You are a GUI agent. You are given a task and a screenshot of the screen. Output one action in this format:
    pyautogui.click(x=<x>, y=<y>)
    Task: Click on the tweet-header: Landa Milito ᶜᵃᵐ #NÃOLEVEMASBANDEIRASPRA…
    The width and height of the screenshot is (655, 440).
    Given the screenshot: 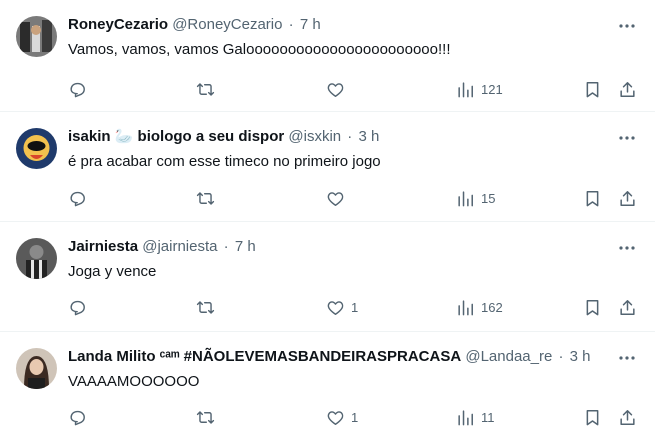 What is the action you would take?
    pyautogui.click(x=341, y=357)
    